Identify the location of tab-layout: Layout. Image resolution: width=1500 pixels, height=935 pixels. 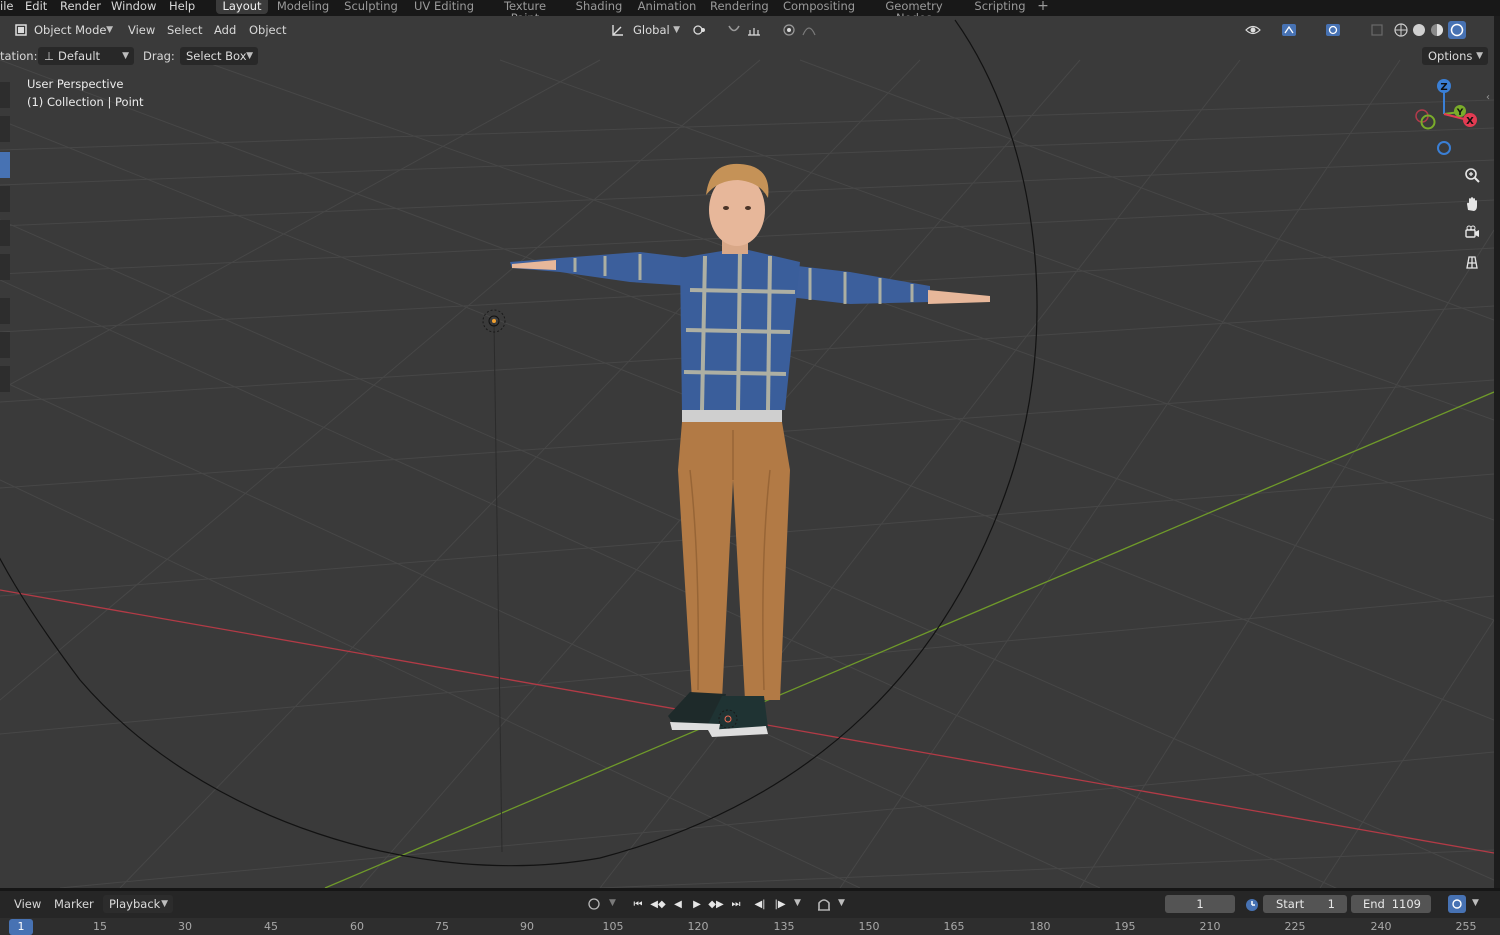
(242, 7).